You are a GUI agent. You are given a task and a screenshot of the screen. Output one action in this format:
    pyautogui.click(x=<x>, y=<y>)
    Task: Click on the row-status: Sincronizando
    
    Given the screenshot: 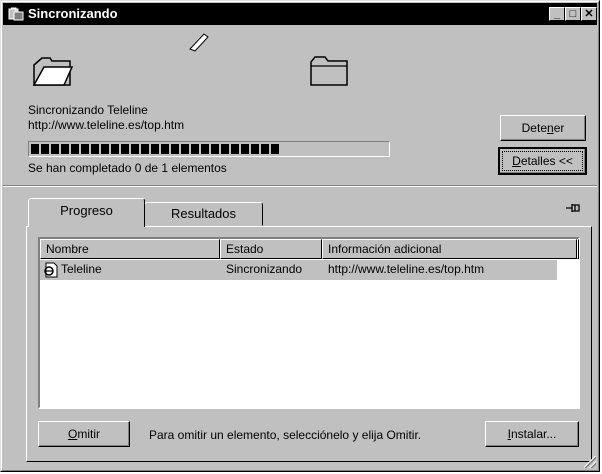 What is the action you would take?
    pyautogui.click(x=264, y=269)
    